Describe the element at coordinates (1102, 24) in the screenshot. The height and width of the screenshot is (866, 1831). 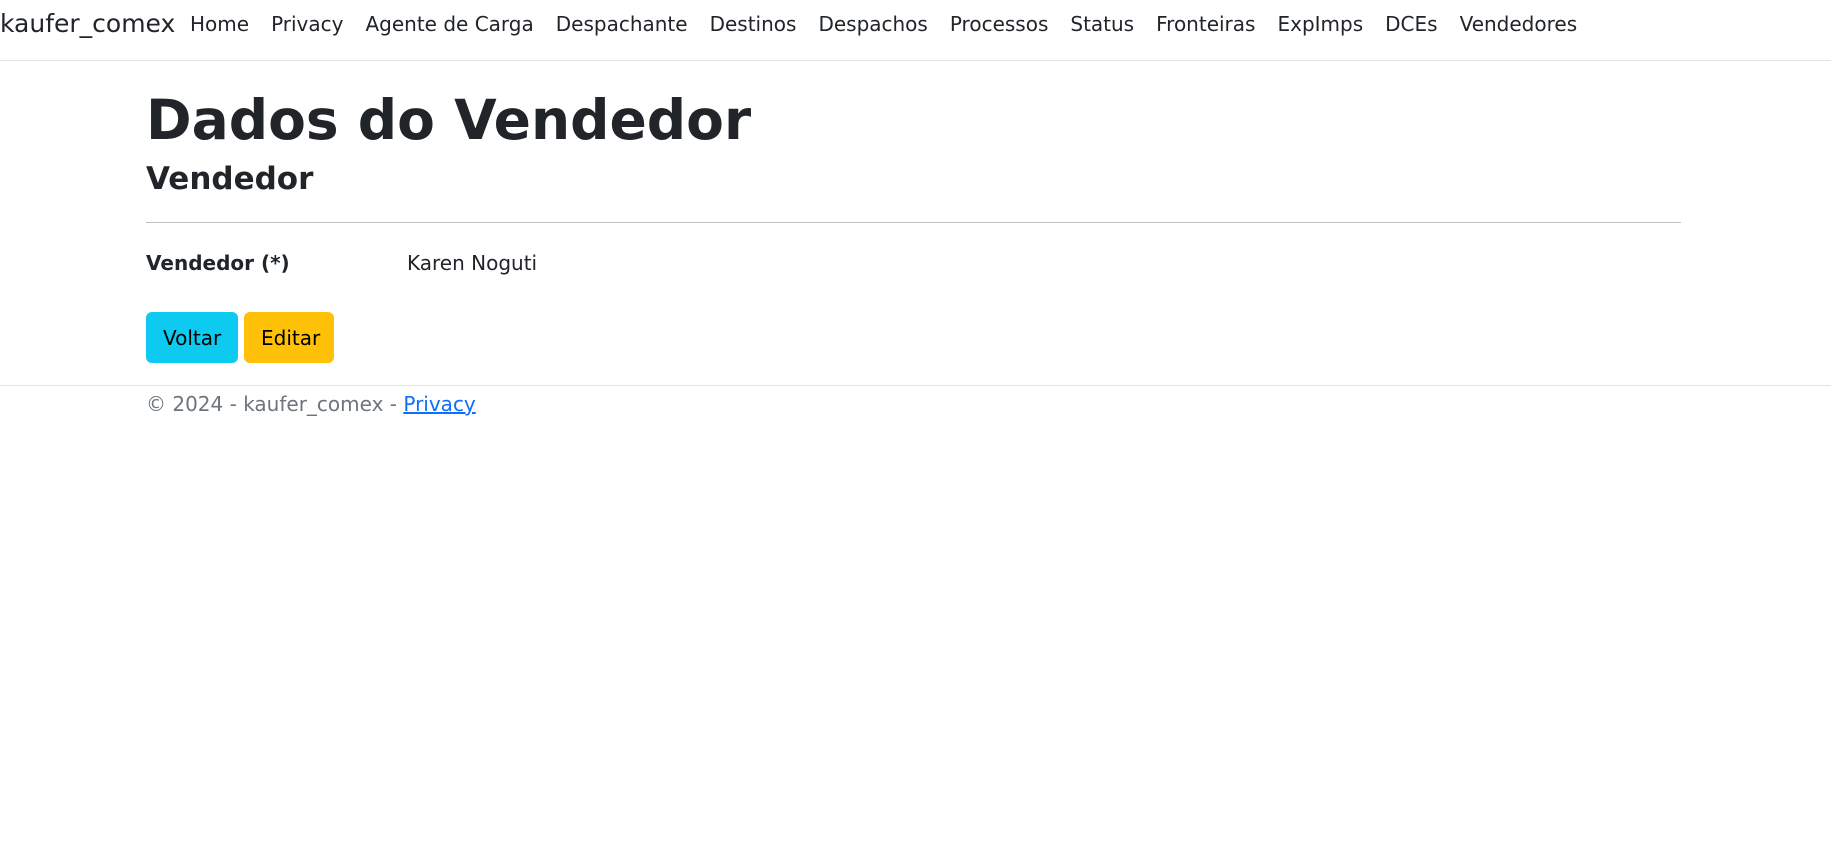
I see `nav-item-status: Status` at that location.